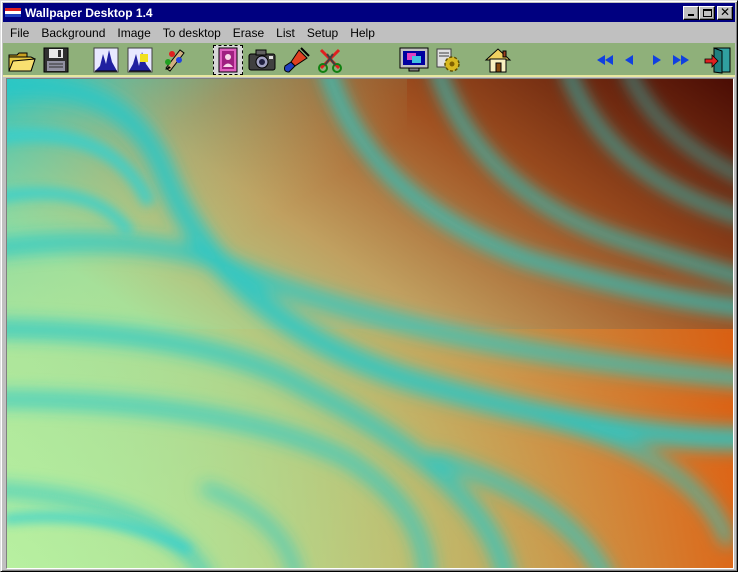 This screenshot has width=738, height=572. Describe the element at coordinates (19, 33) in the screenshot. I see `menu-file: File` at that location.